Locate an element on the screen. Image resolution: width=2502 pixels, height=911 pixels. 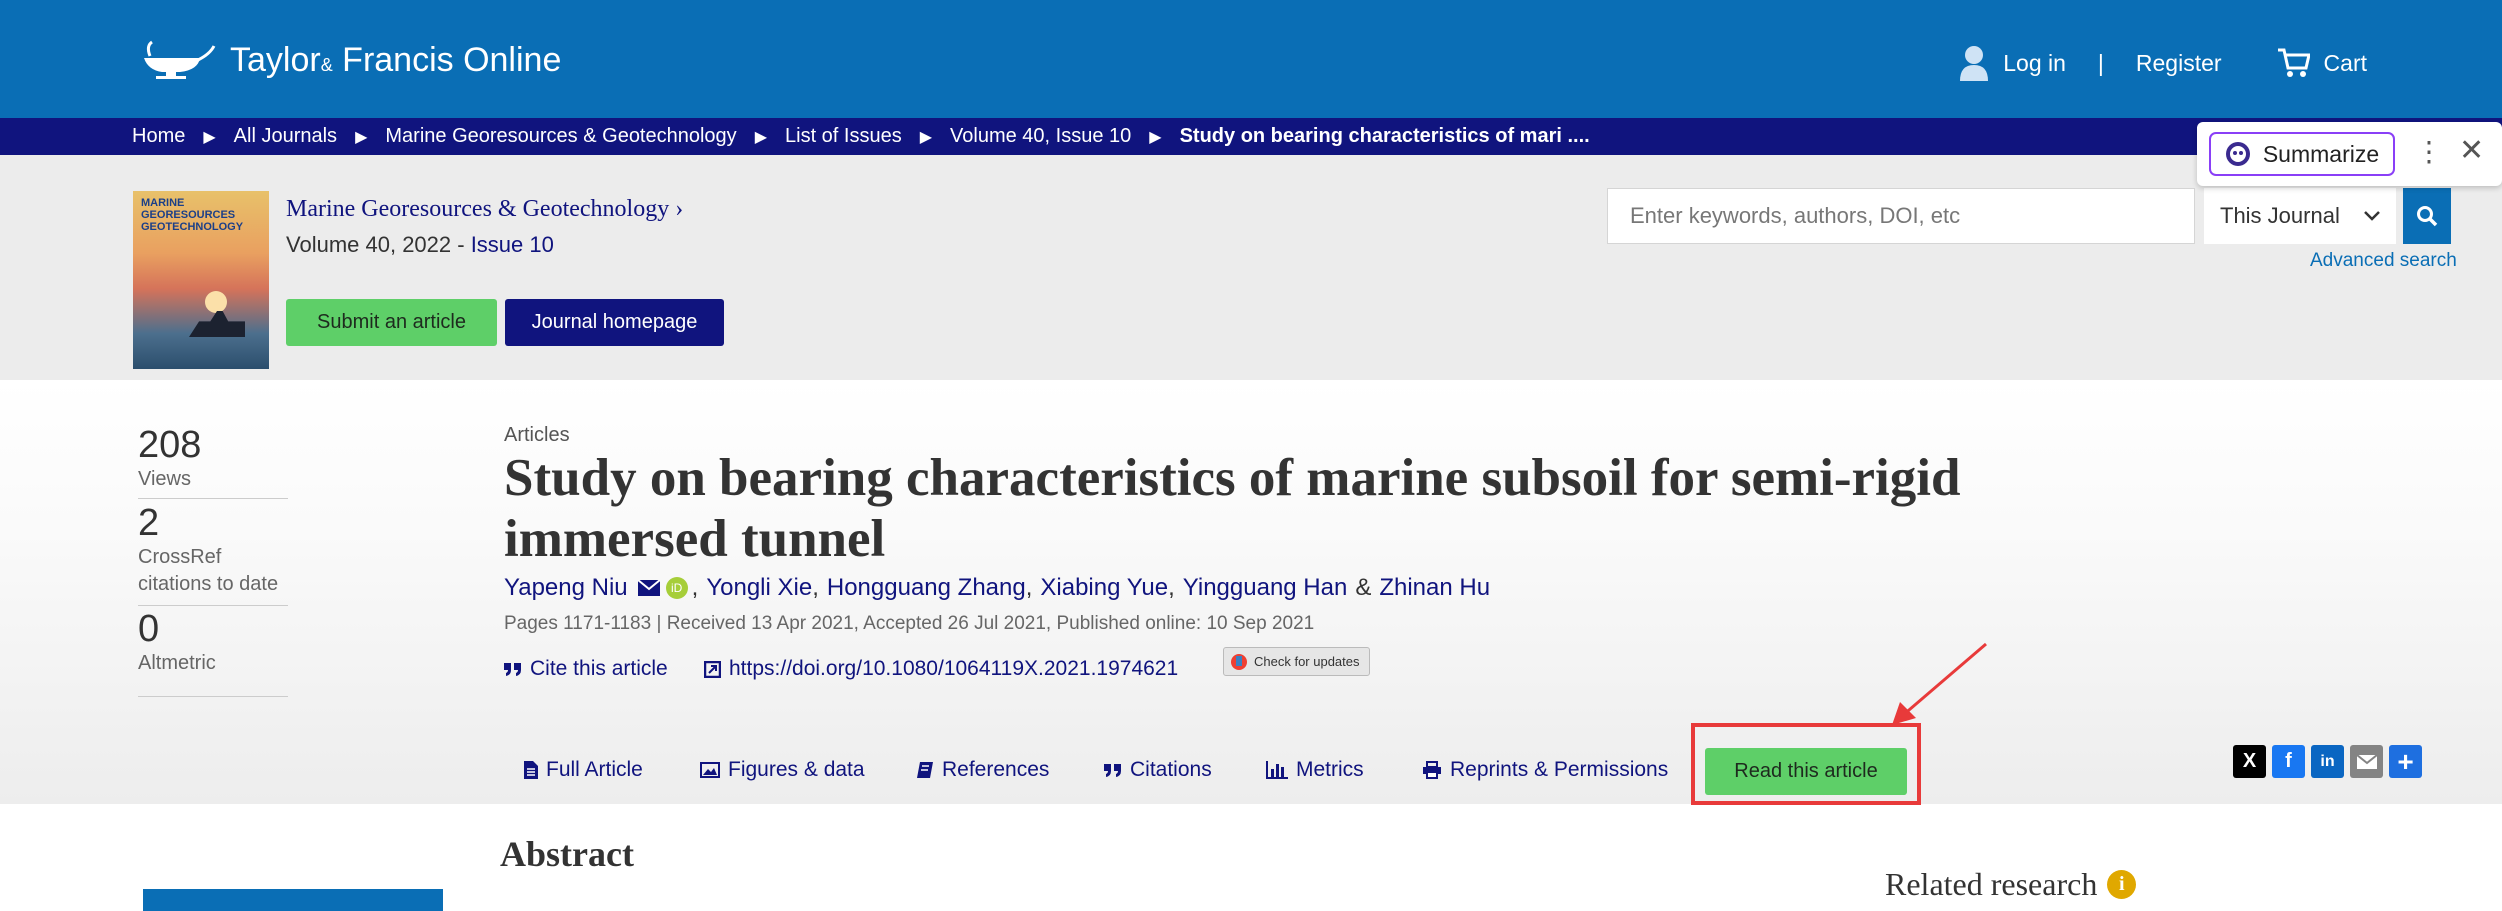
cover-sun is located at coordinates (216, 302).